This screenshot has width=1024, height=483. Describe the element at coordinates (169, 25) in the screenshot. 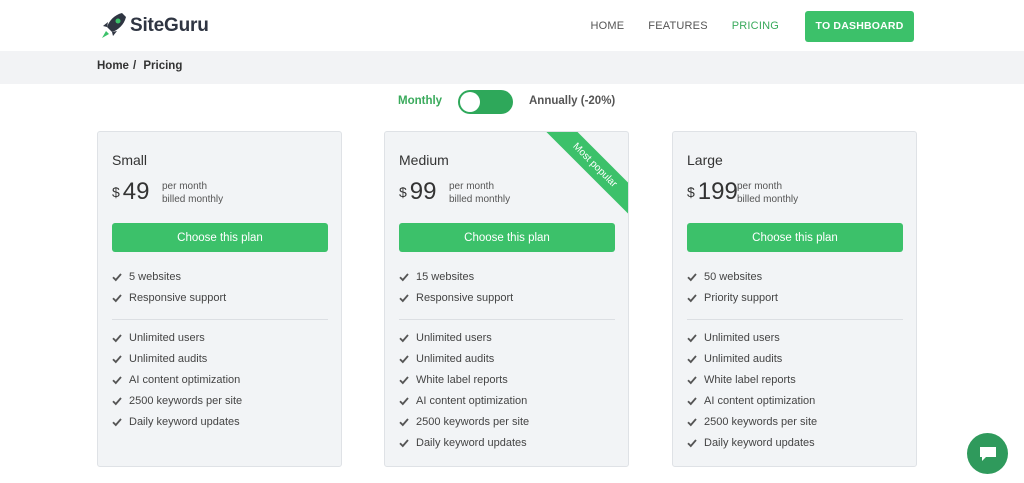

I see `brand-name: SiteGuru` at that location.